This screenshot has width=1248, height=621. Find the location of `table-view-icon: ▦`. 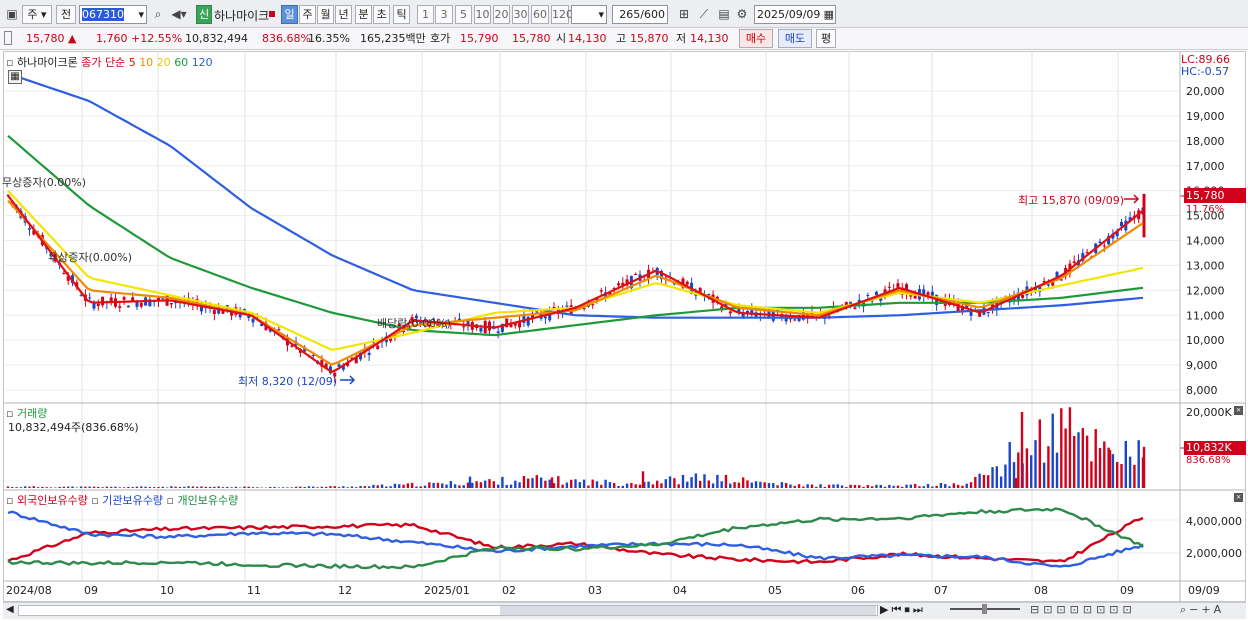

table-view-icon: ▦ is located at coordinates (15, 77).